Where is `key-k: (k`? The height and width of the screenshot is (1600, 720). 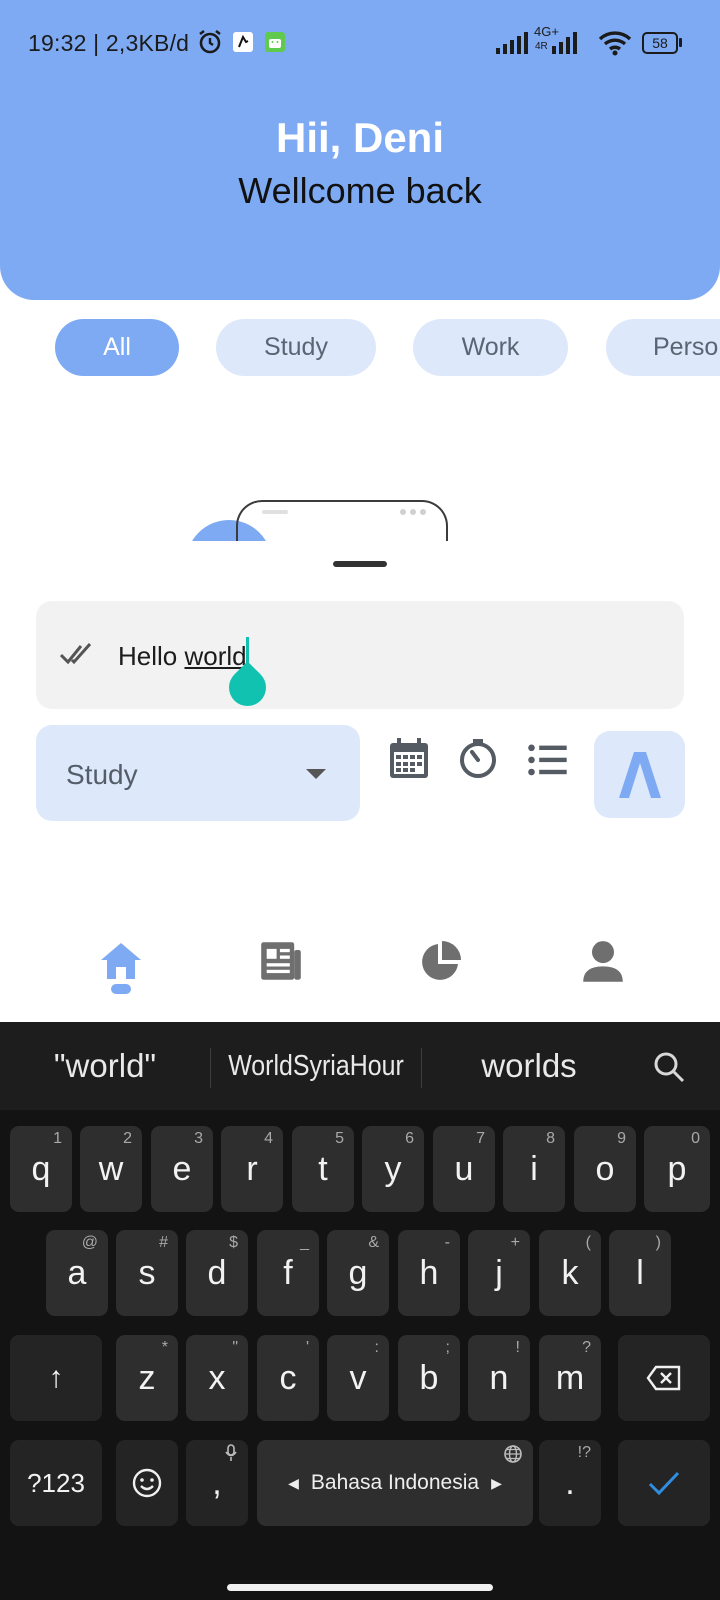
key-k: (k is located at coordinates (570, 1273).